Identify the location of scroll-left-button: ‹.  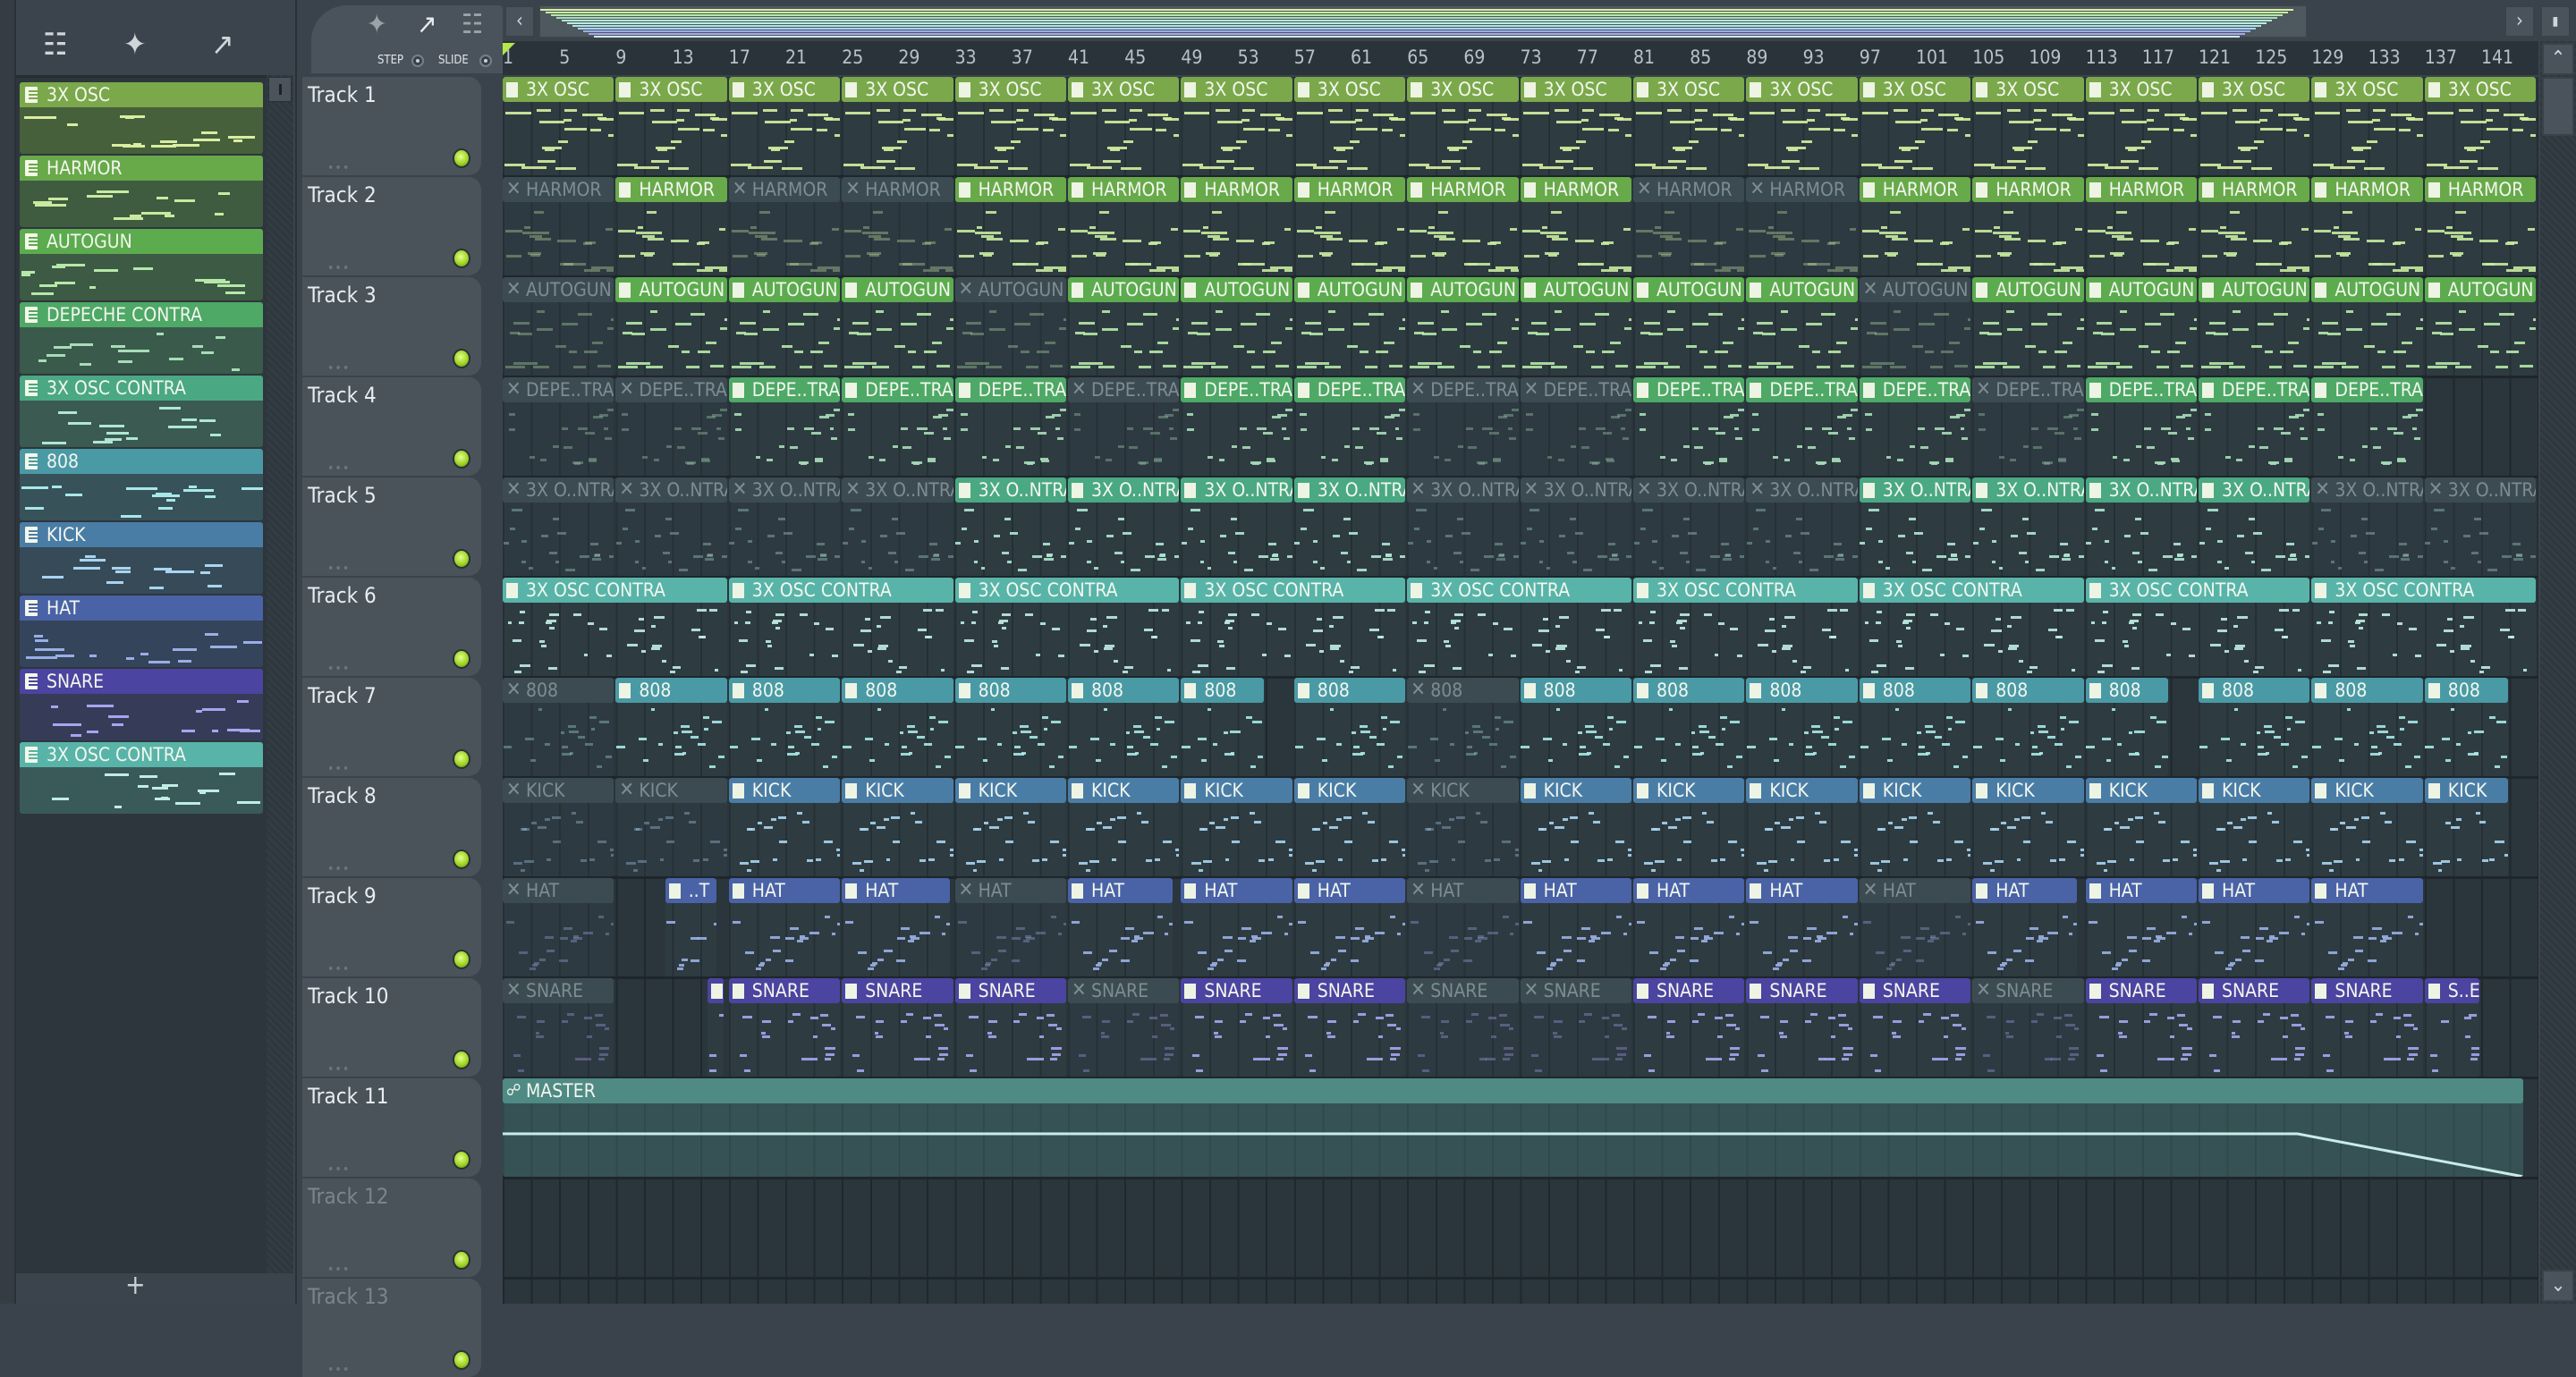
(519, 21).